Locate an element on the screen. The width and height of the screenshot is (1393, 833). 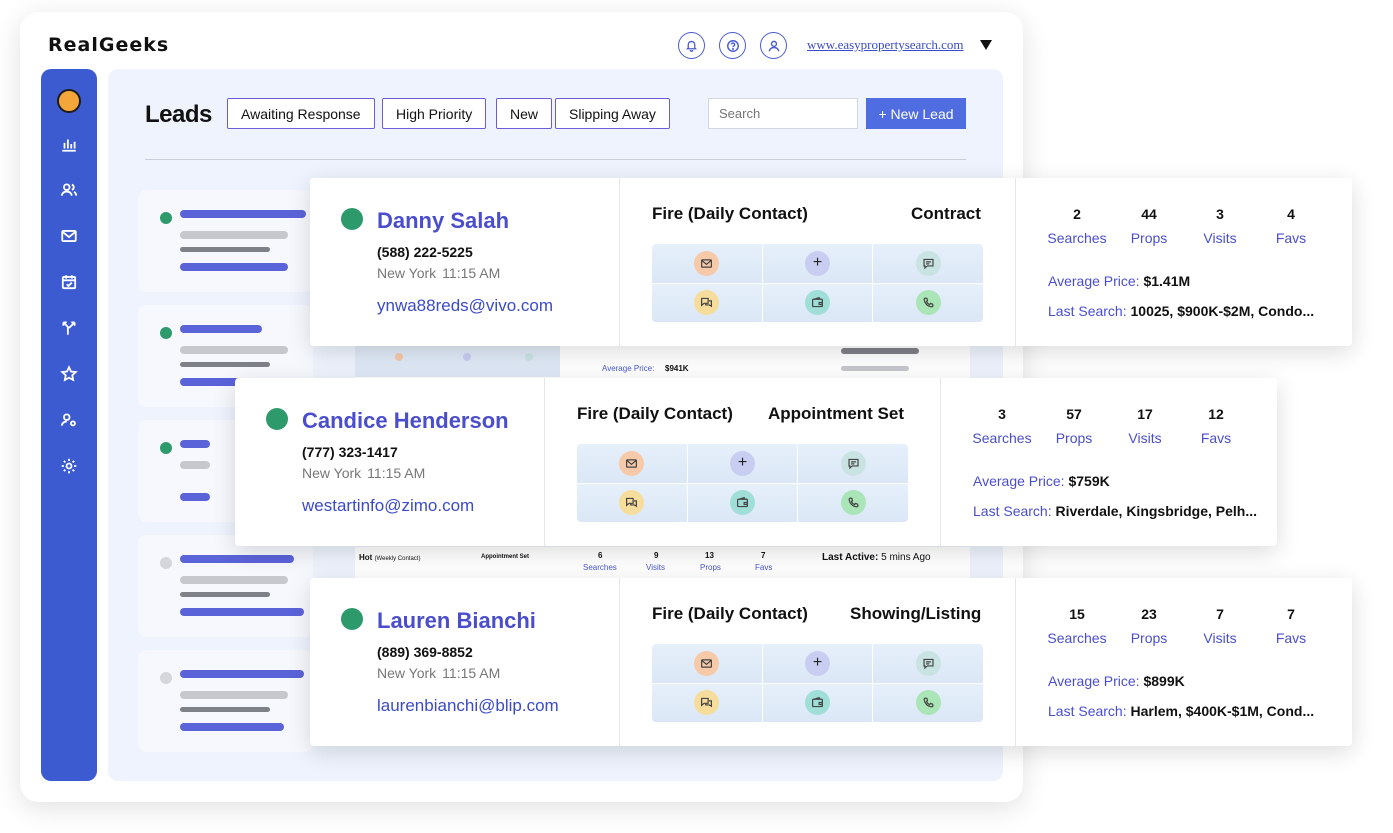
stat-num: 6 is located at coordinates (600, 555).